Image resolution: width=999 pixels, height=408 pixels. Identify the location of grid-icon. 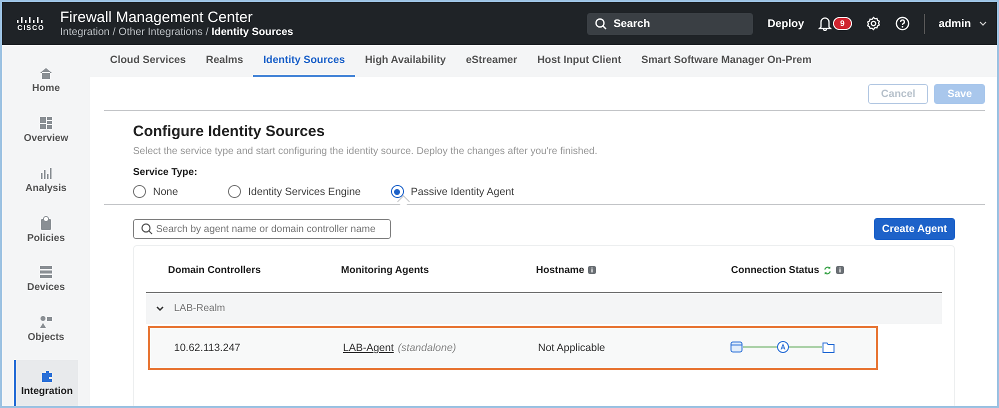
(46, 123).